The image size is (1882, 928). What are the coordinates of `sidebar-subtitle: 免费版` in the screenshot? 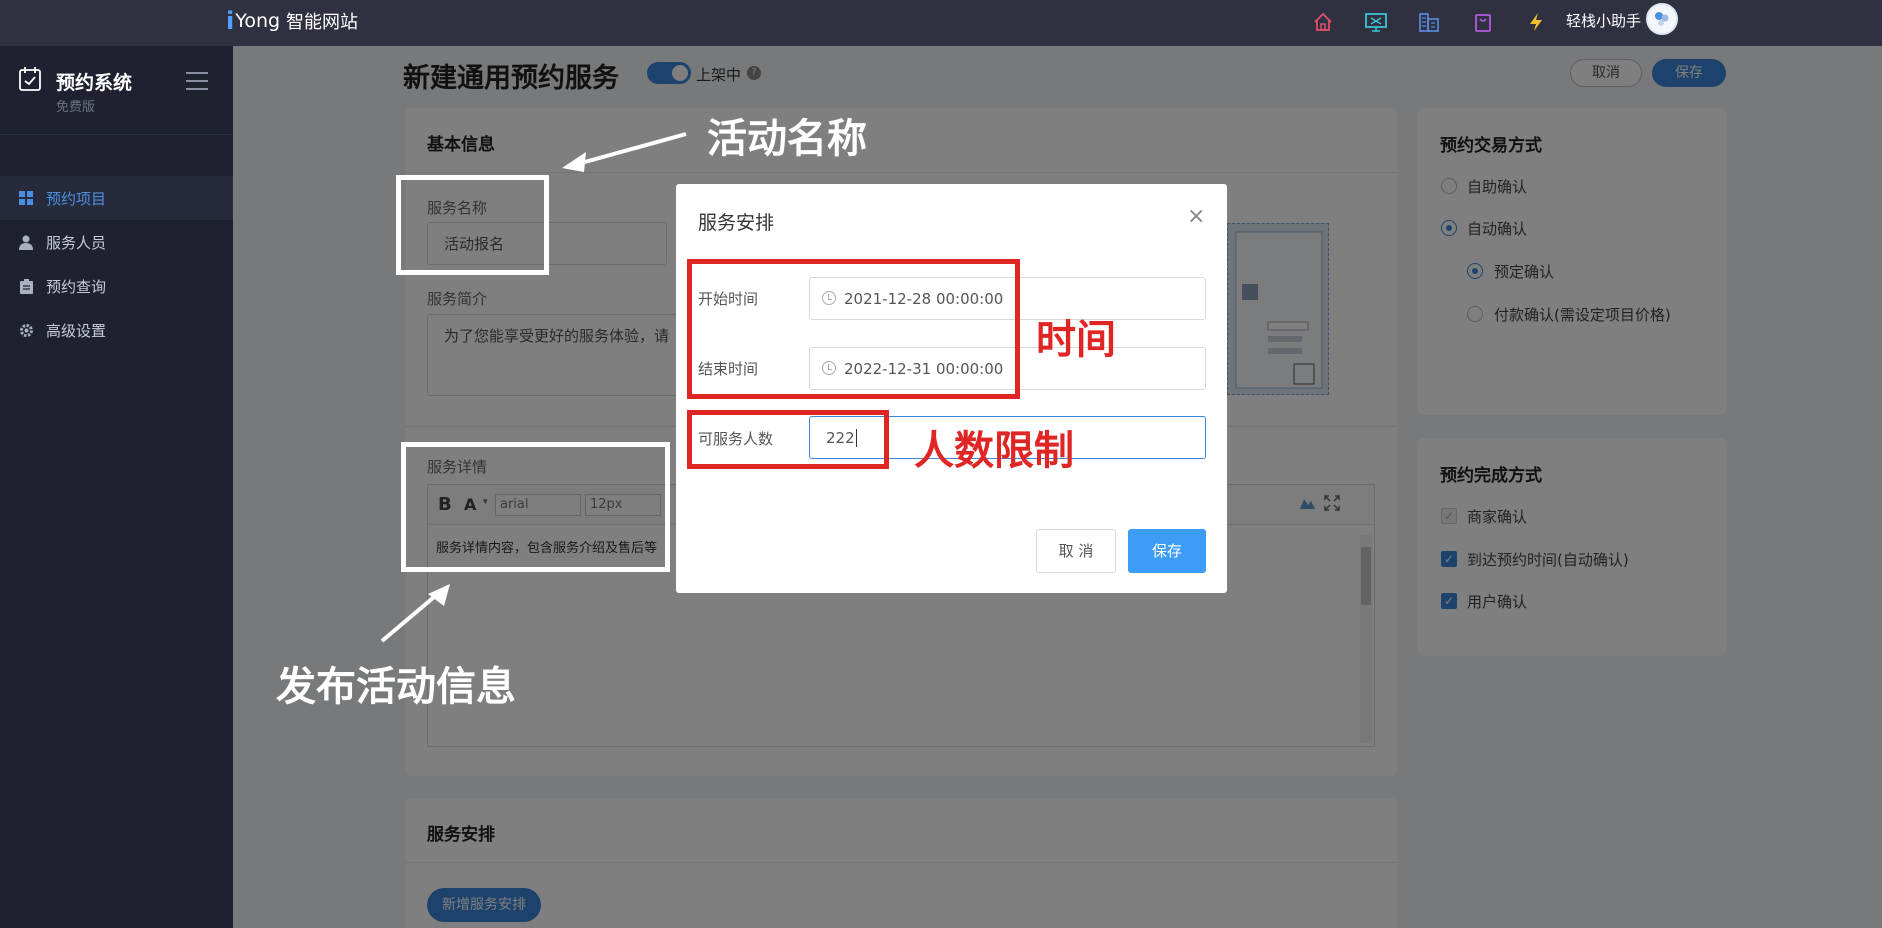 It's located at (76, 107).